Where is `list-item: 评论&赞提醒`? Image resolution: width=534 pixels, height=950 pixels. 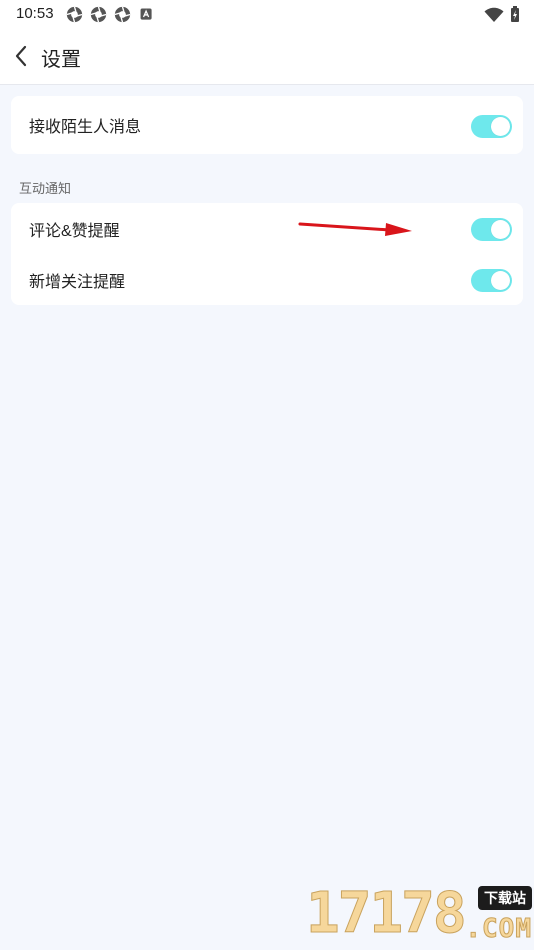
list-item: 评论&赞提醒 is located at coordinates (267, 229).